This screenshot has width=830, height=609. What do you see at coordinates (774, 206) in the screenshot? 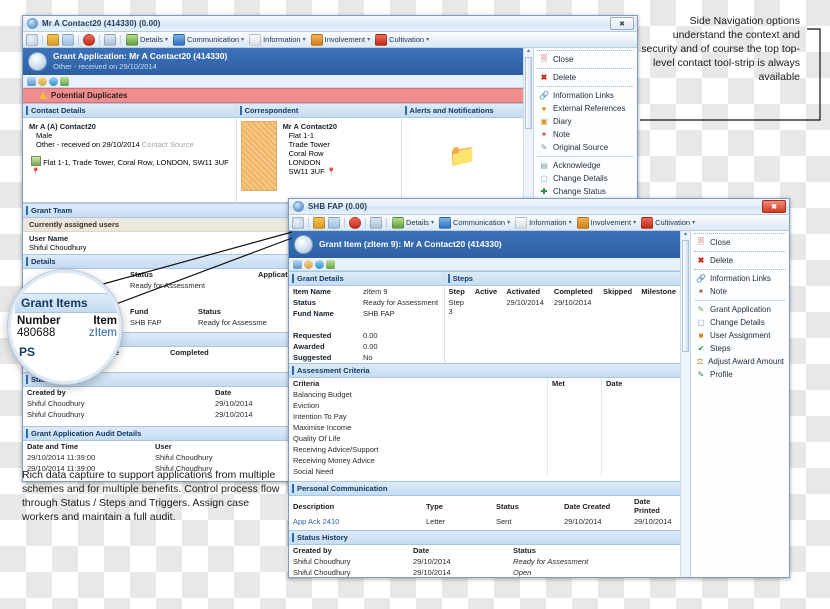
I see `window2-close-button: ✖` at bounding box center [774, 206].